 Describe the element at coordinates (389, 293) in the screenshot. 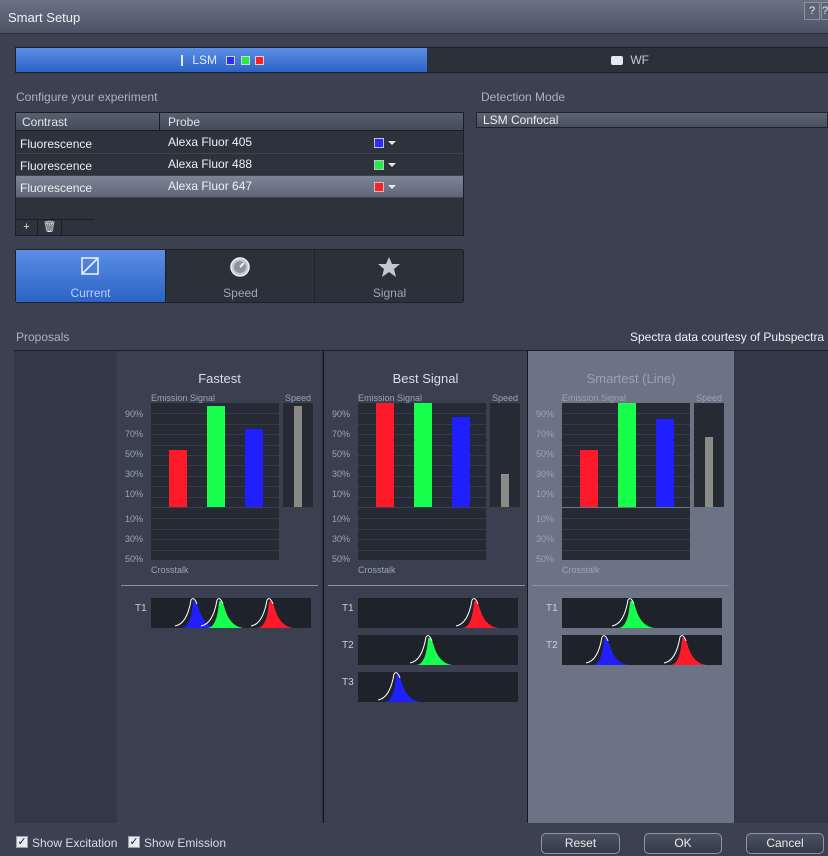

I see `signal-label: Signal` at that location.